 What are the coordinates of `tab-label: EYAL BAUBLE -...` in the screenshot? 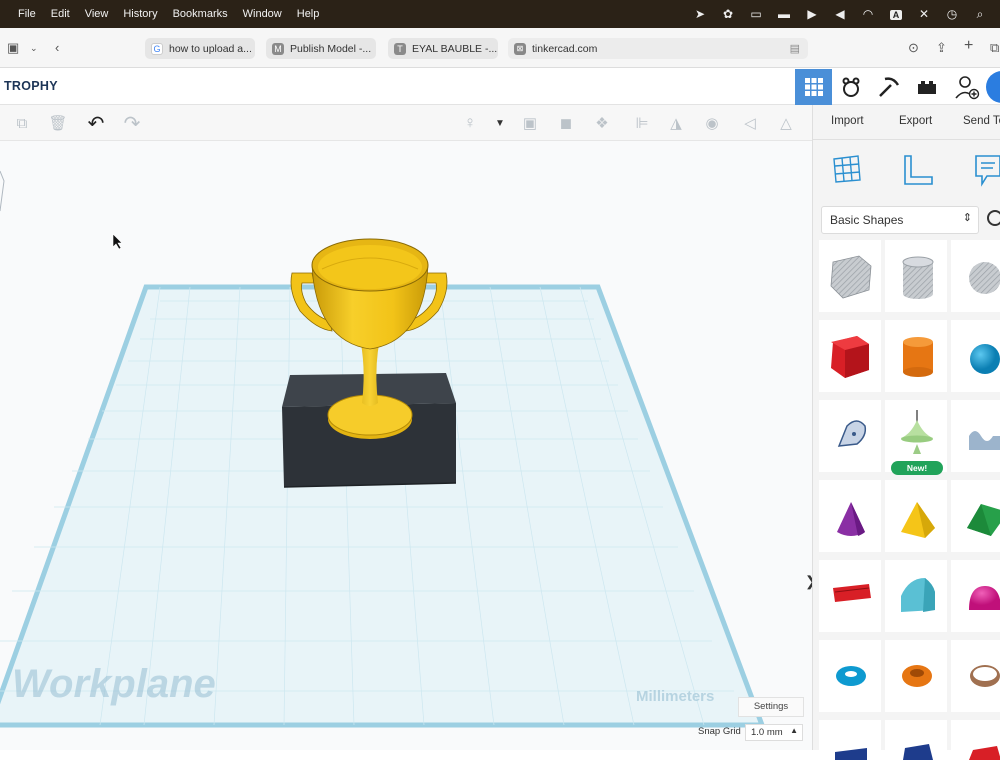 It's located at (455, 48).